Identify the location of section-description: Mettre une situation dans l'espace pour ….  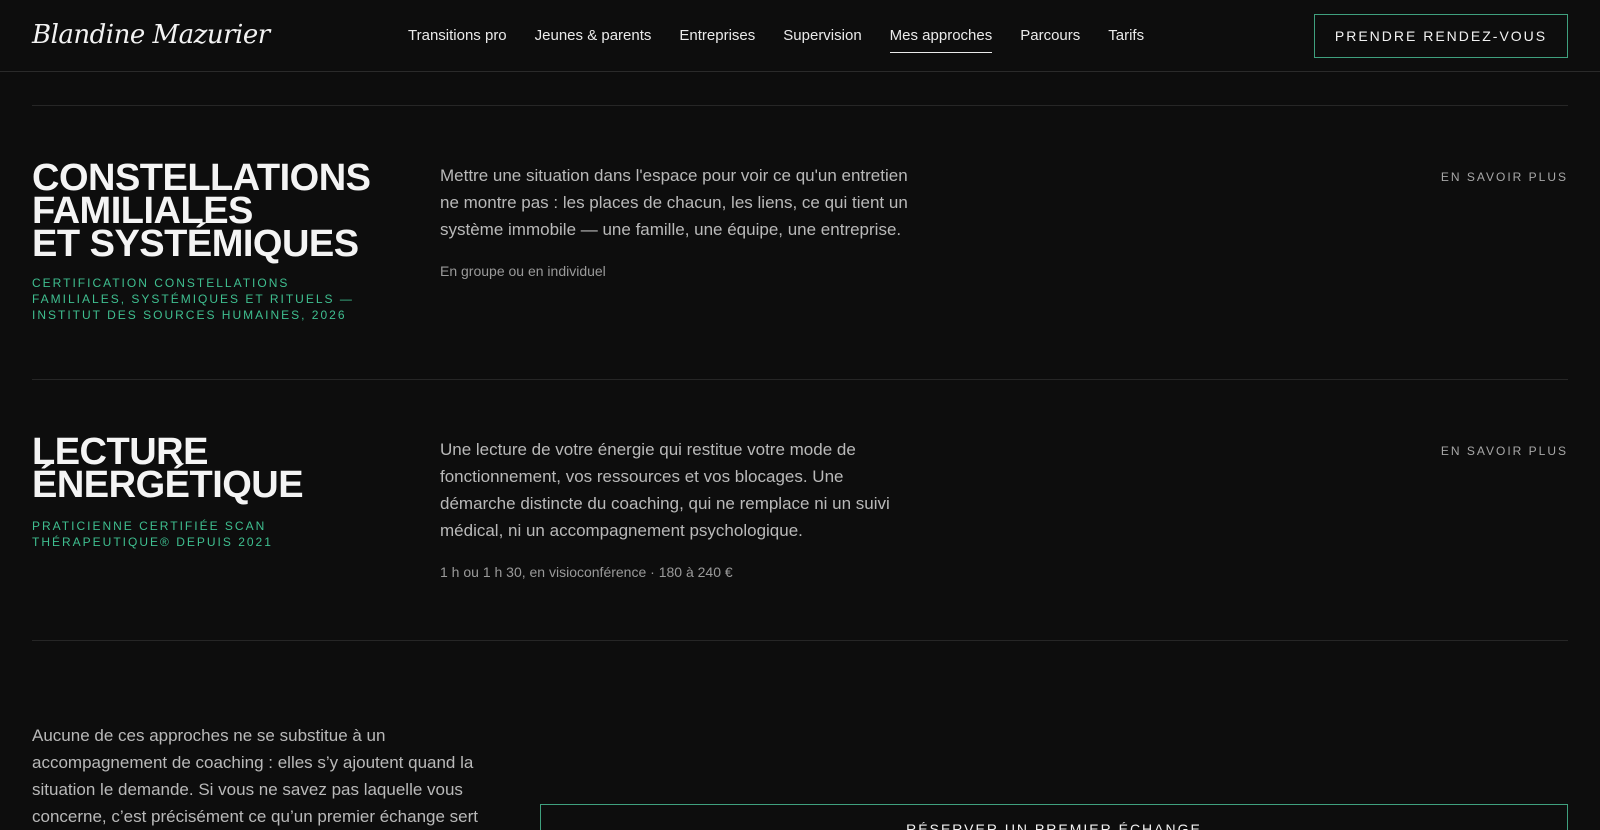
(674, 202).